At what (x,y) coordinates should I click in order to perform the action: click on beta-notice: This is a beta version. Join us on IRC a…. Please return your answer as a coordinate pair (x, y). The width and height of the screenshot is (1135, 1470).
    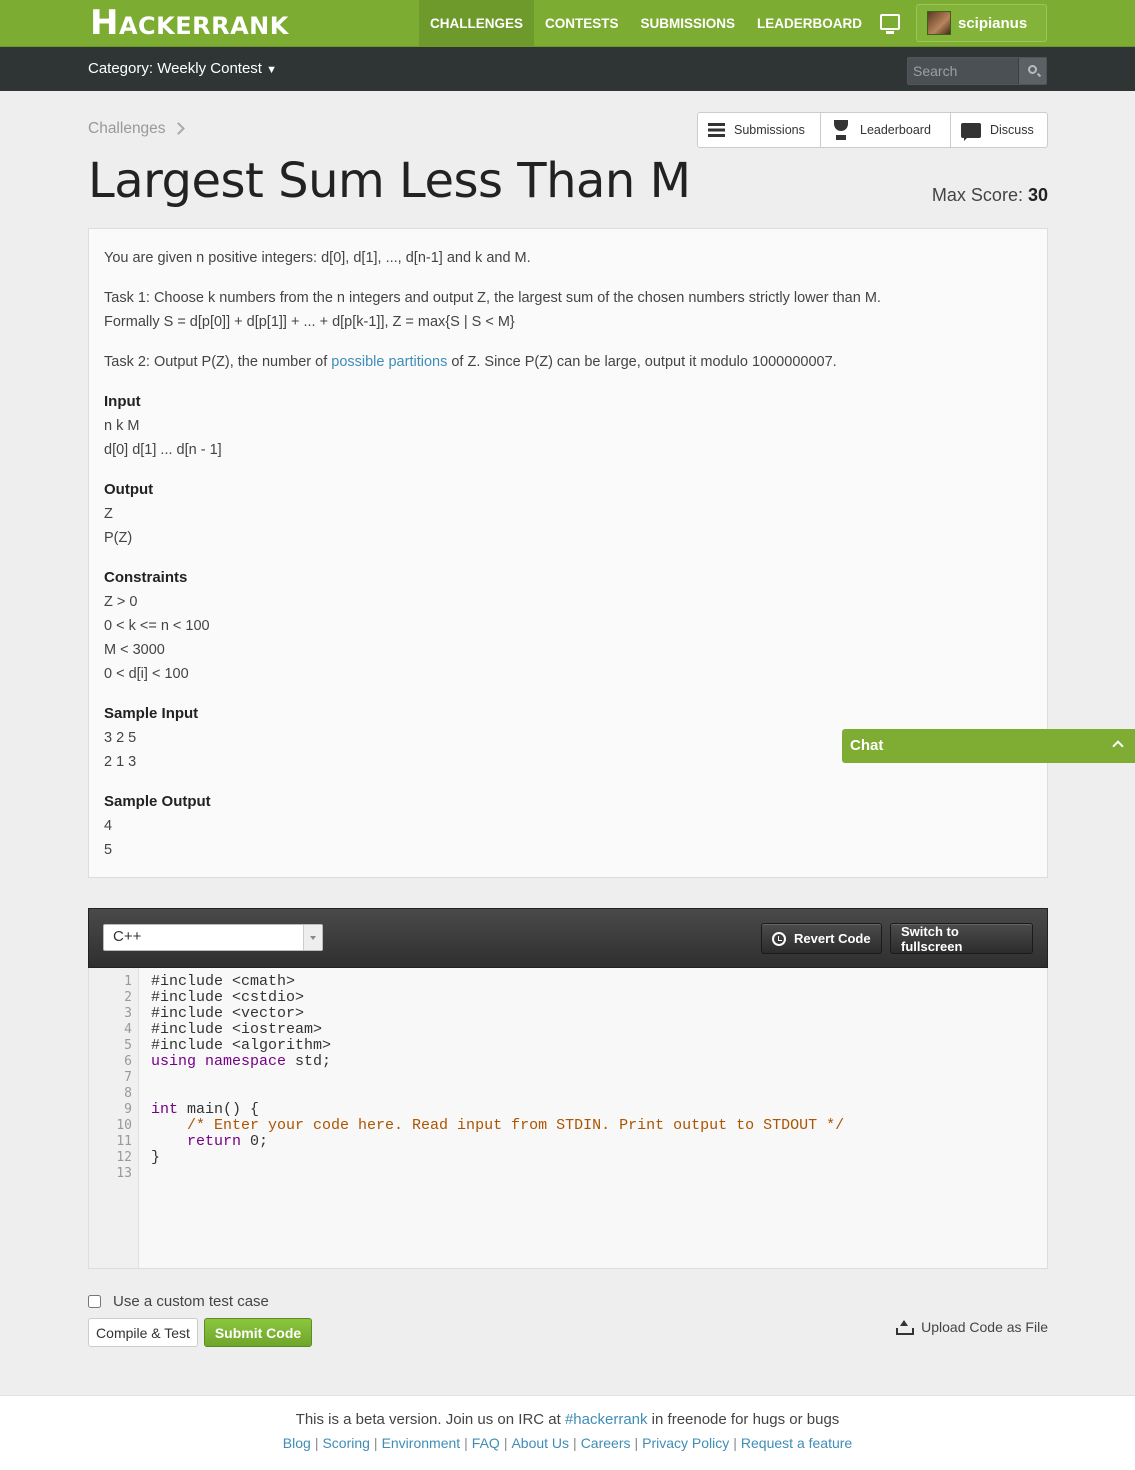
    Looking at the image, I should click on (567, 1419).